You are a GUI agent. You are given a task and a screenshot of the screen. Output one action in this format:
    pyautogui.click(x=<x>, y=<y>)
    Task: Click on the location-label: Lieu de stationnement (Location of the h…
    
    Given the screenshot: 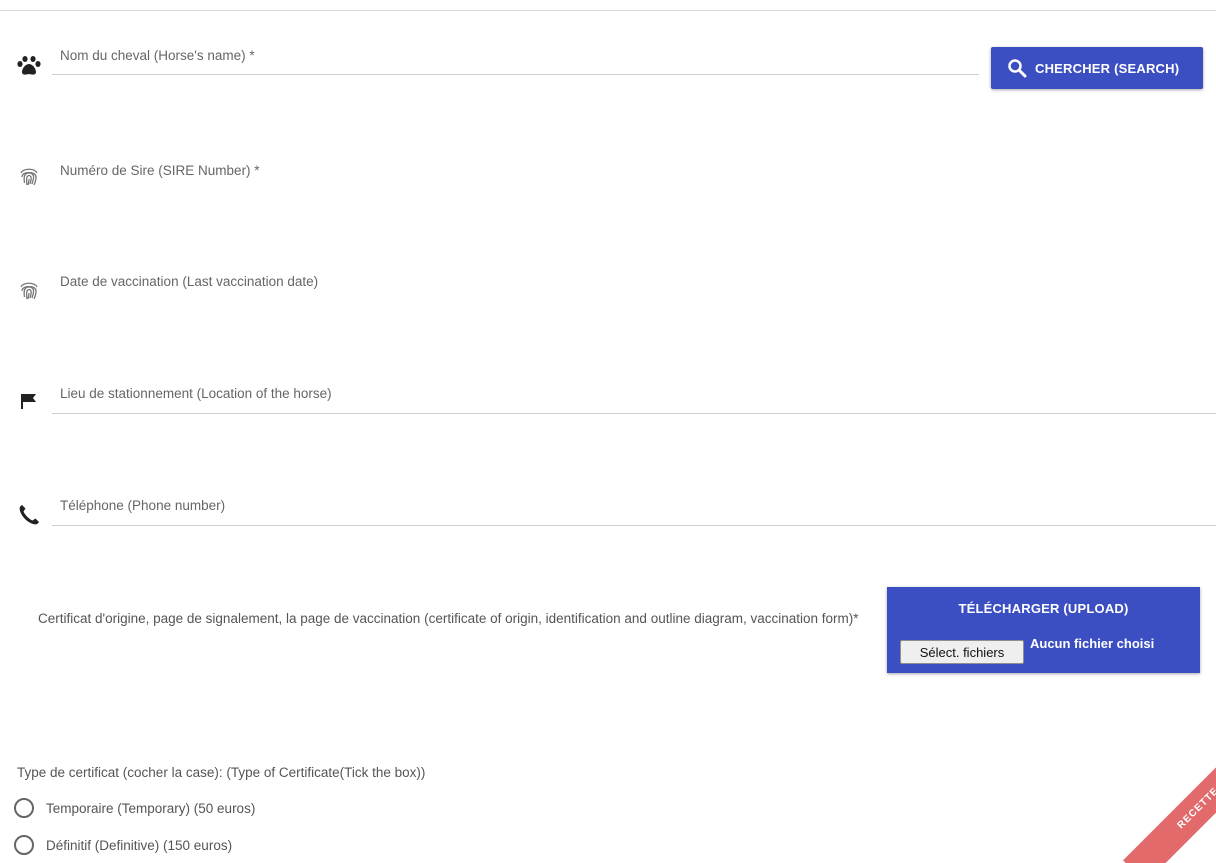 What is the action you would take?
    pyautogui.click(x=196, y=393)
    